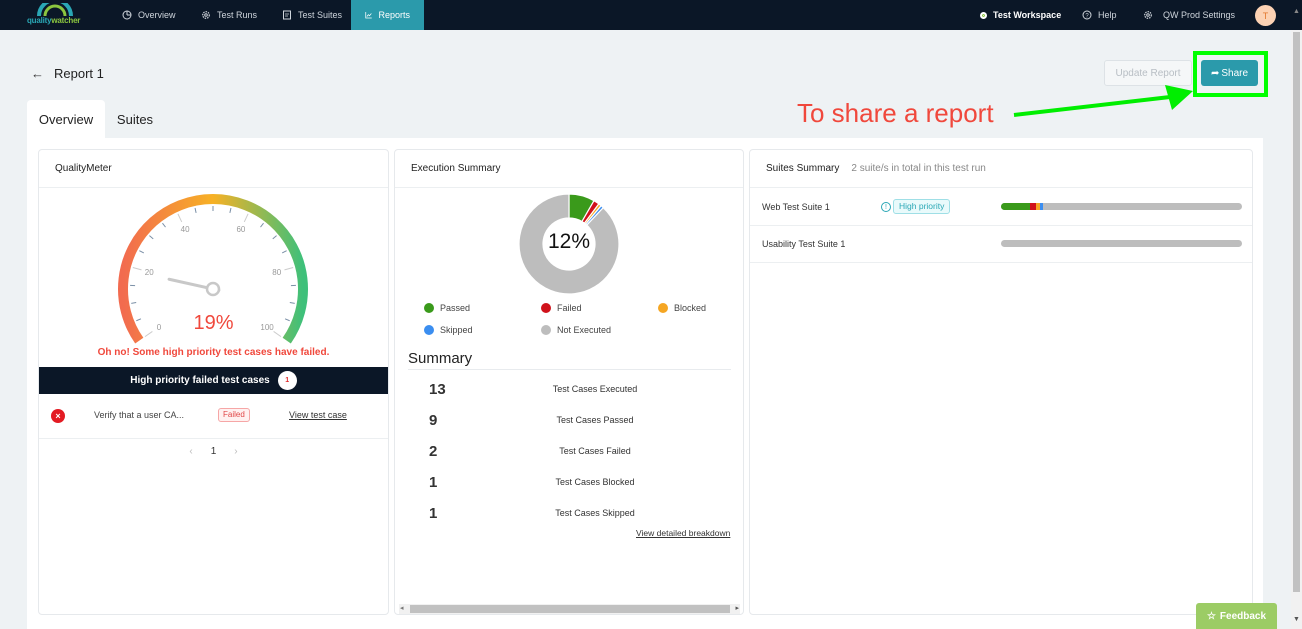 Image resolution: width=1302 pixels, height=629 pixels. I want to click on summary-value: 2, so click(433, 451).